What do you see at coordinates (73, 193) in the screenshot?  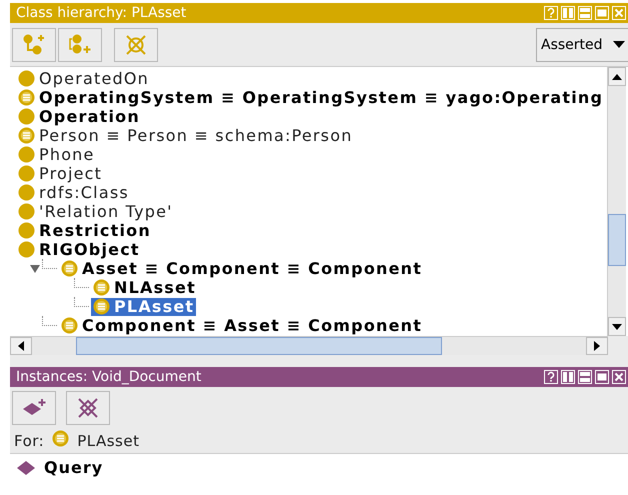 I see `tree-item: rdfs:Class` at bounding box center [73, 193].